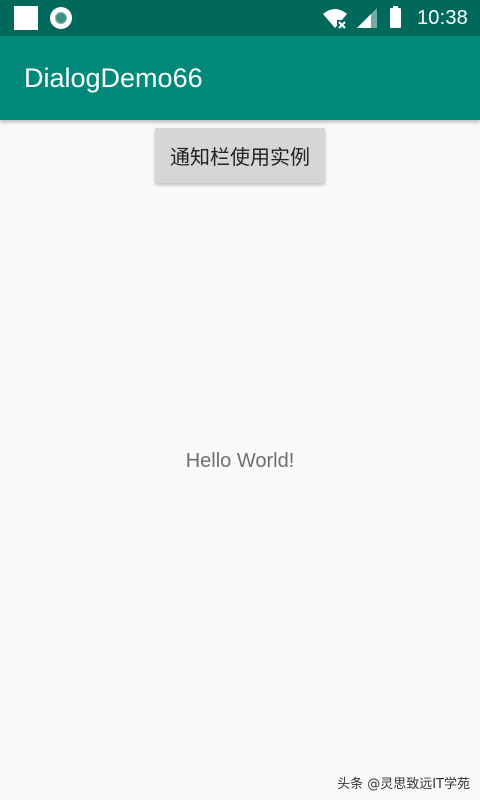 Image resolution: width=480 pixels, height=800 pixels. What do you see at coordinates (442, 17) in the screenshot?
I see `status-time: 10:38` at bounding box center [442, 17].